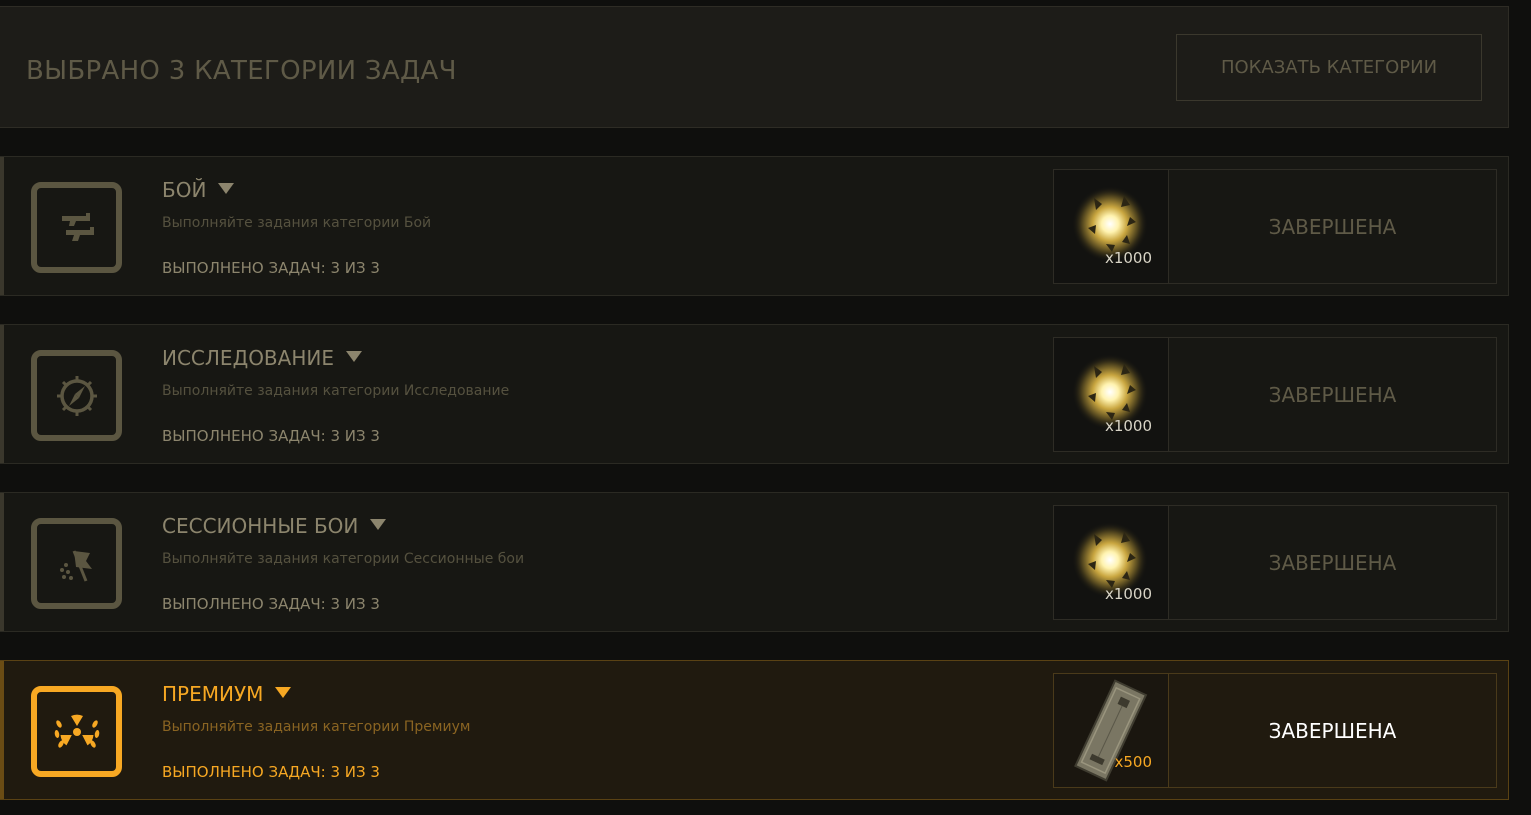 The width and height of the screenshot is (1531, 815). What do you see at coordinates (1329, 67) in the screenshot?
I see `show-categories-button: ПОКАЗАТЬ КАТЕГОРИИ` at bounding box center [1329, 67].